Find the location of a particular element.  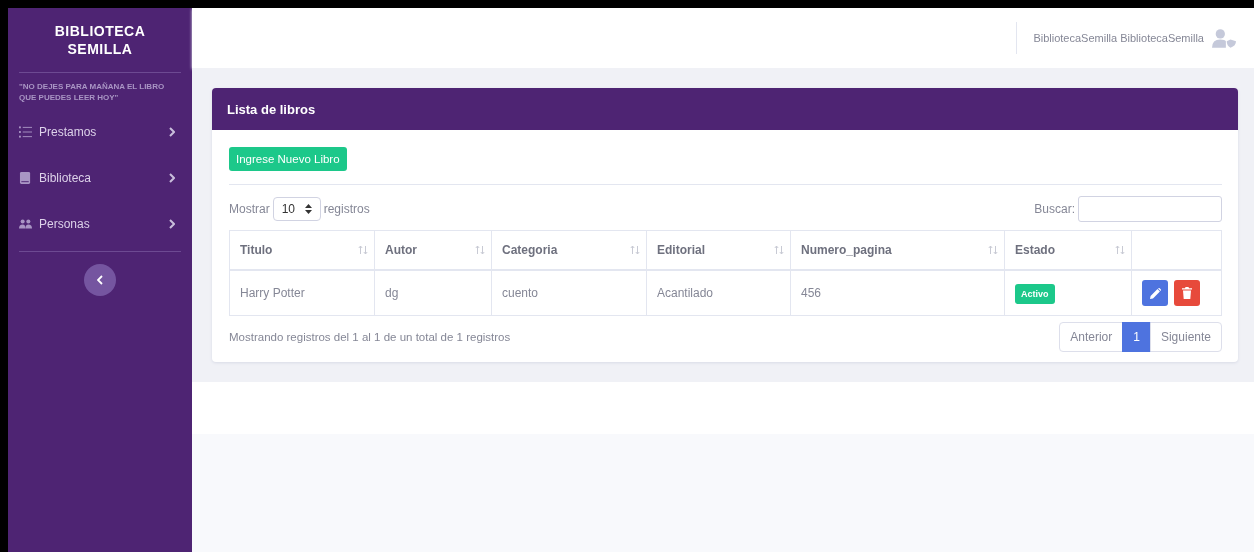

table-cell: cuento is located at coordinates (569, 293).